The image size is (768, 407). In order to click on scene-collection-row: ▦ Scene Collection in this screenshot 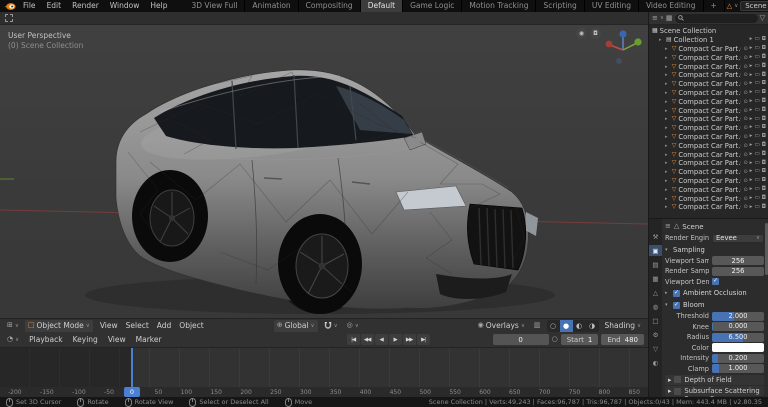, I will do `click(709, 31)`.